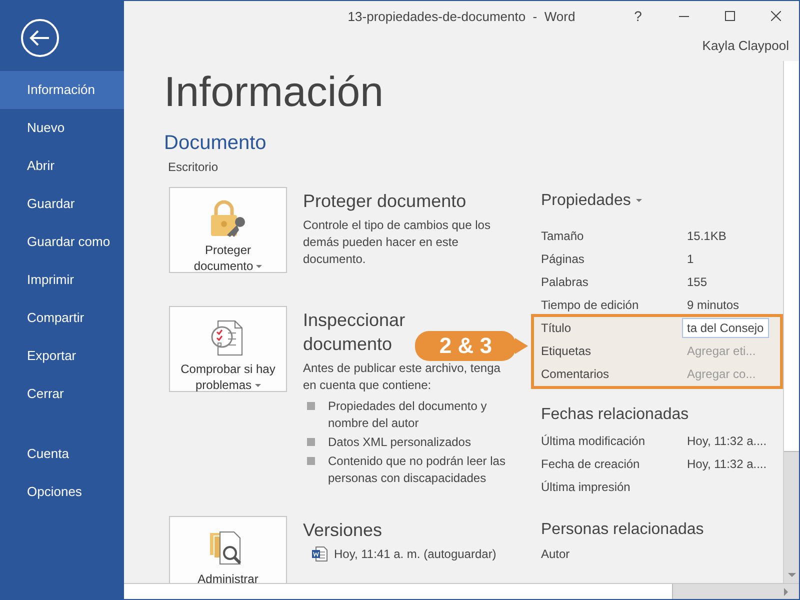  What do you see at coordinates (228, 549) in the screenshot?
I see `card-button: Administrar` at bounding box center [228, 549].